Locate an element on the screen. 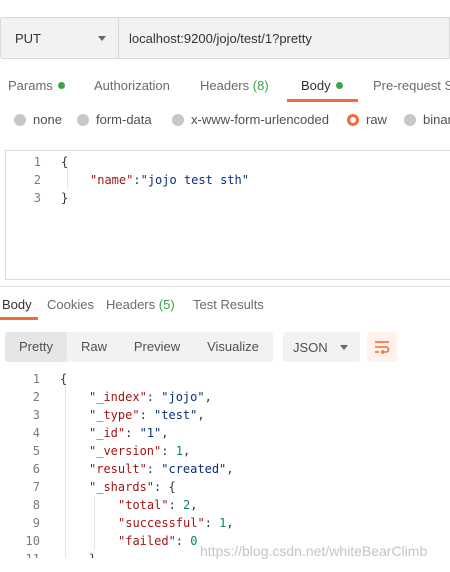 This screenshot has height=572, width=450. code-line: "_version": 1, is located at coordinates (140, 451).